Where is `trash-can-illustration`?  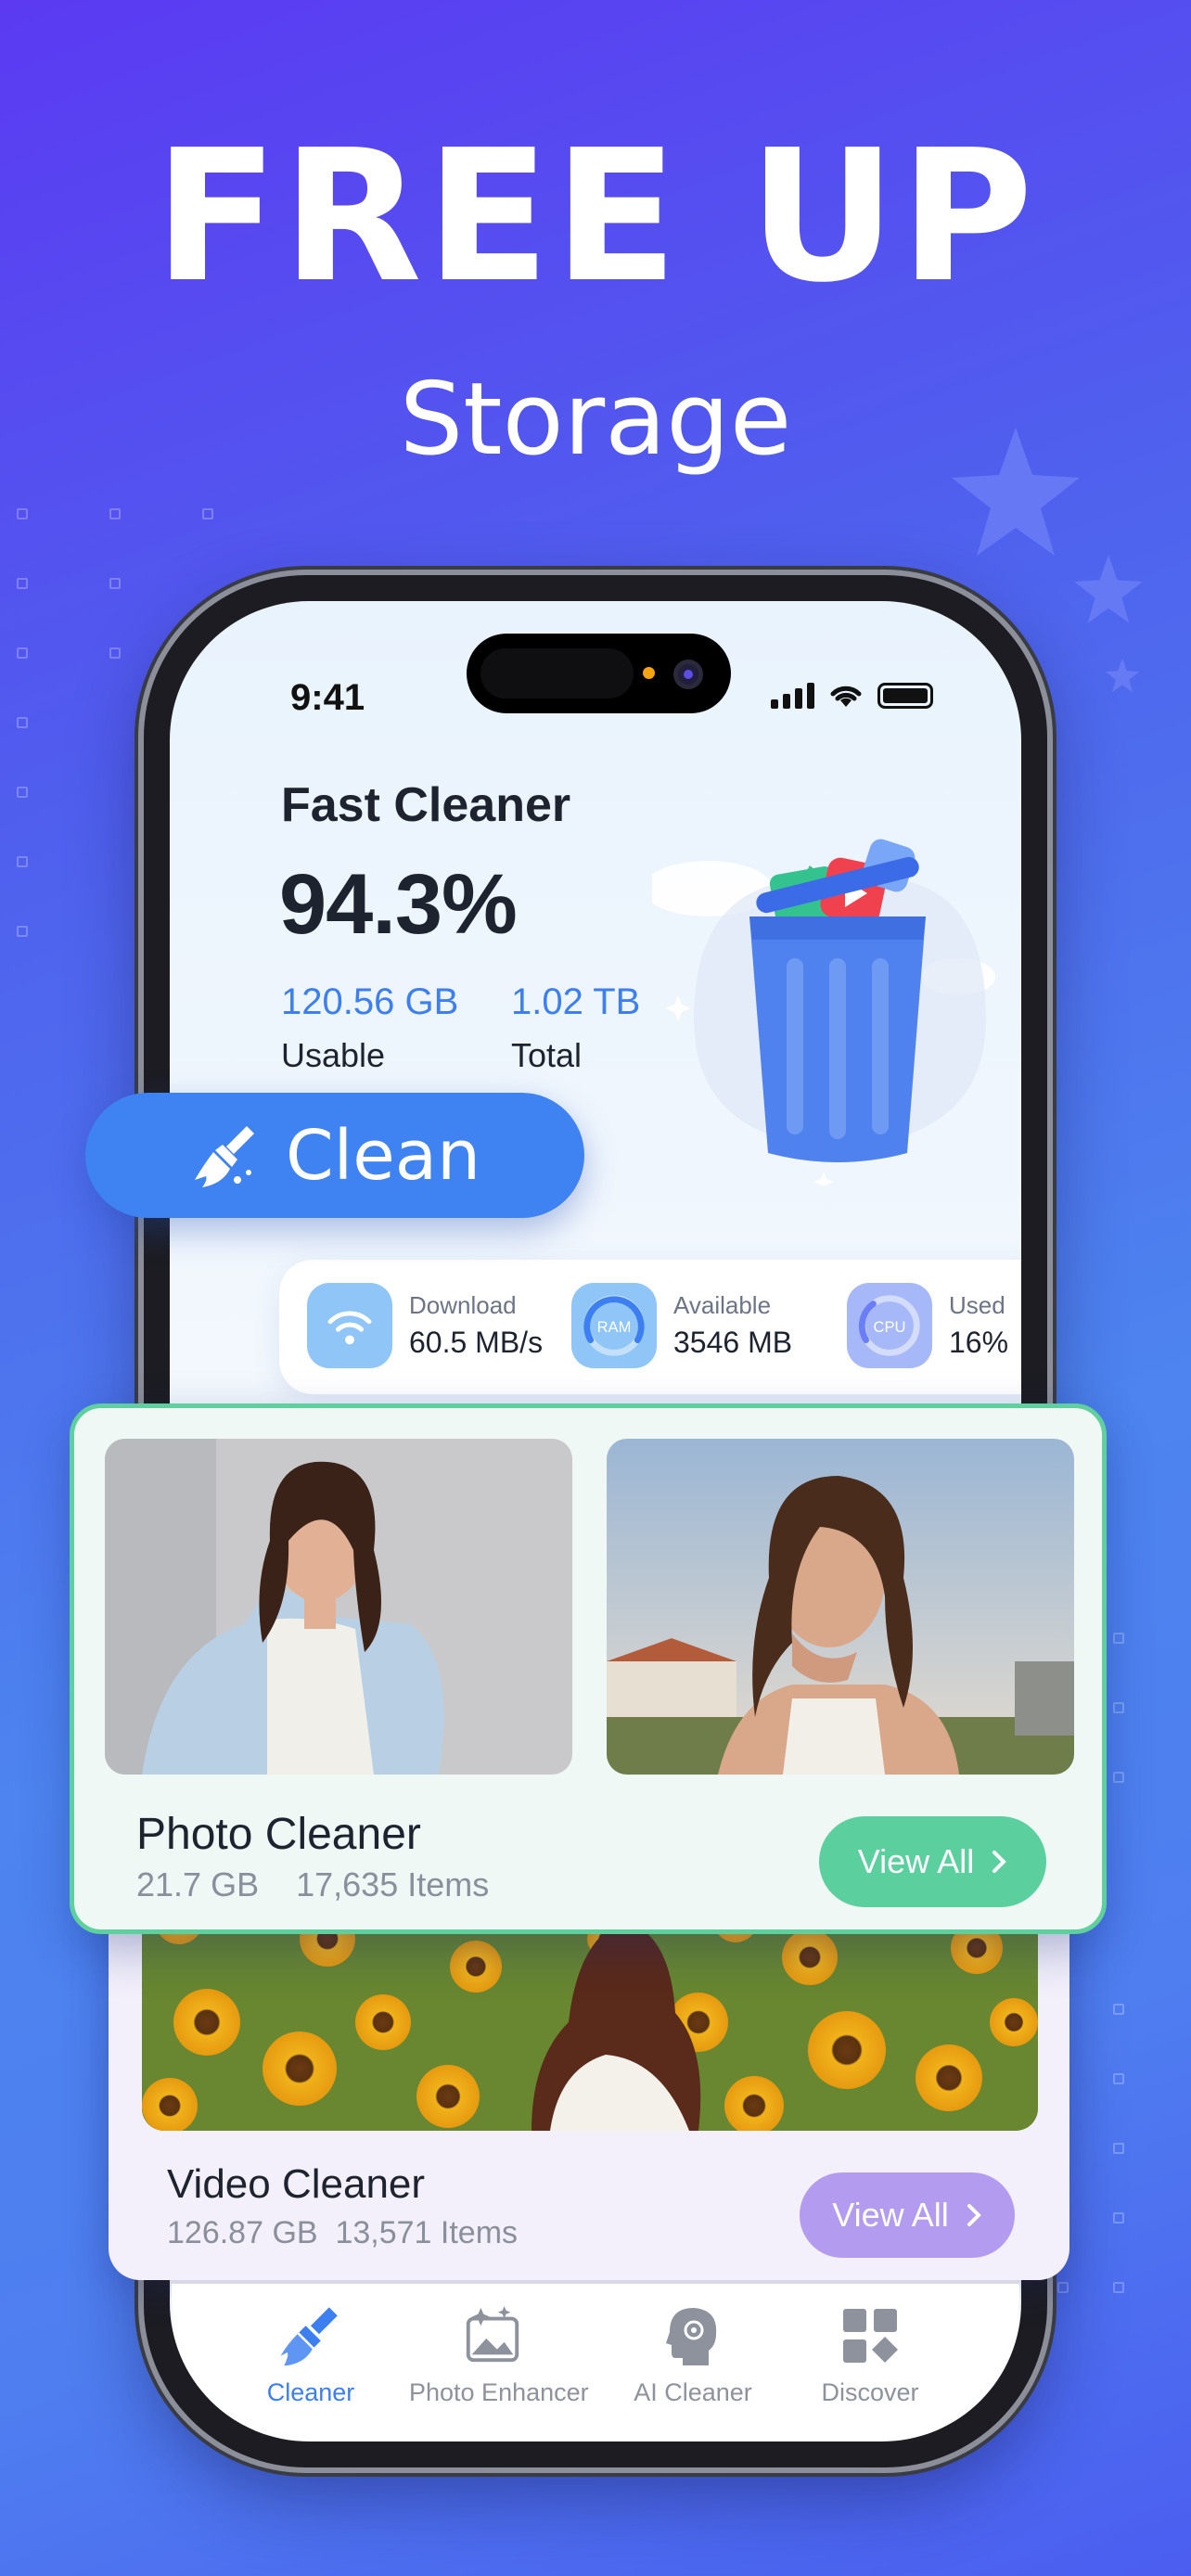
trash-can-illustration is located at coordinates (823, 1012).